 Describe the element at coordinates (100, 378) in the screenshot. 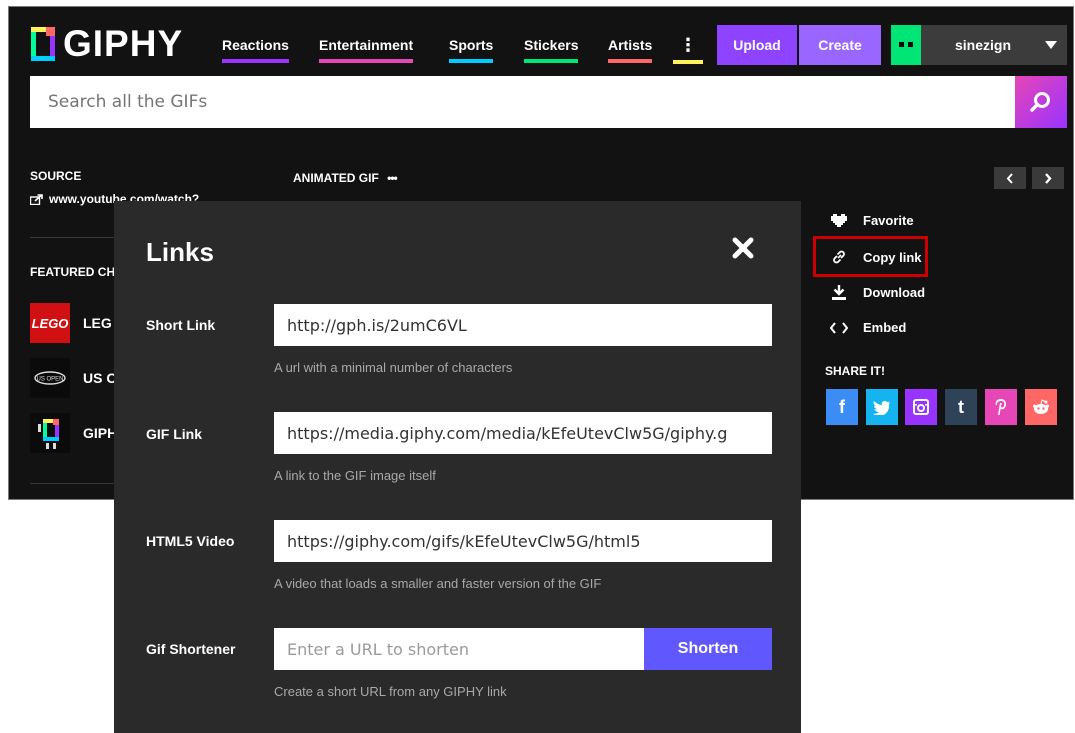

I see `channel-name: US C` at that location.